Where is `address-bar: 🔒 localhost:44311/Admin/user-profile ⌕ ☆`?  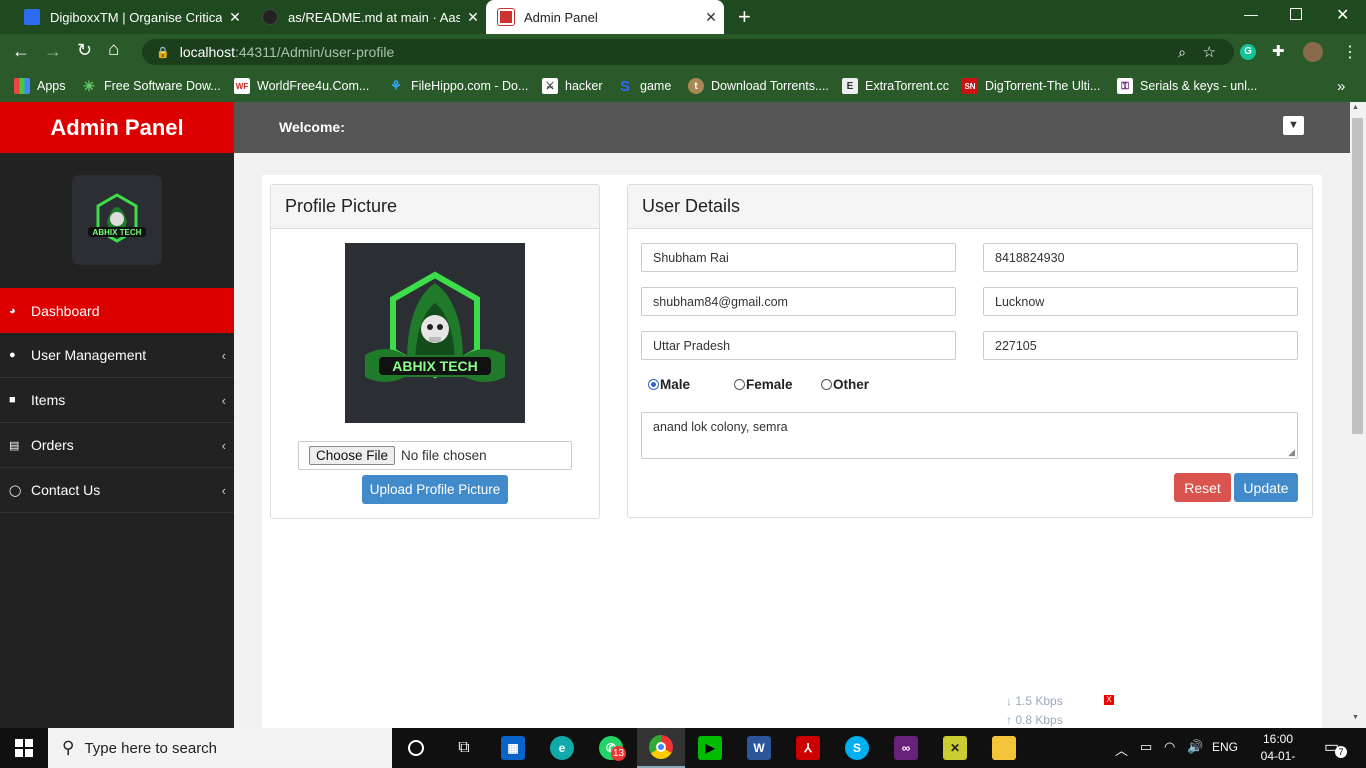 address-bar: 🔒 localhost:44311/Admin/user-profile ⌕ ☆ is located at coordinates (688, 52).